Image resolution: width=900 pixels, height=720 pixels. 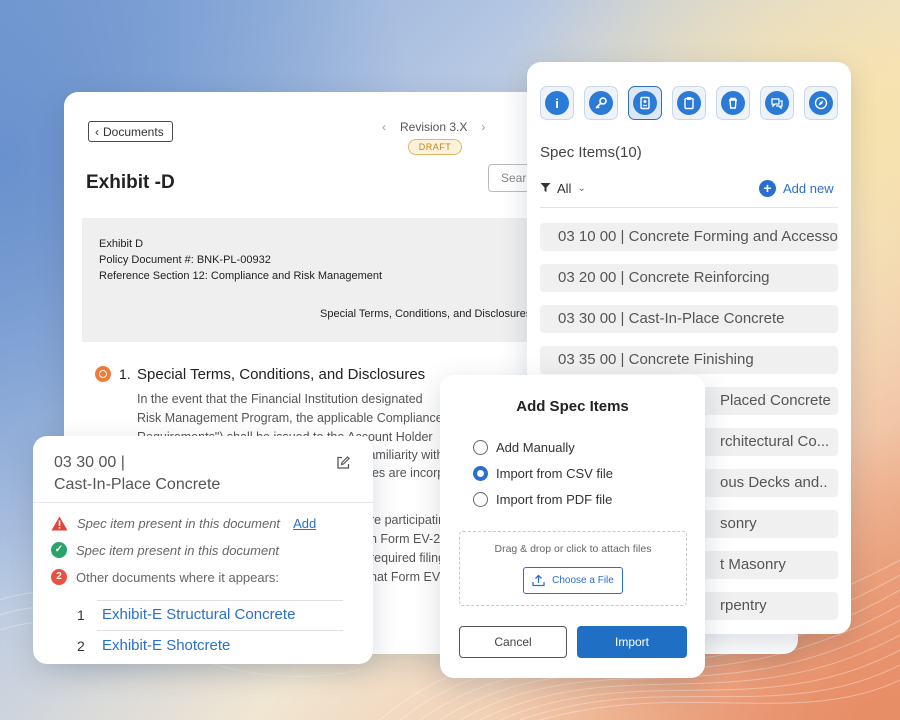 I want to click on chevron-down-icon: ⌄, so click(x=581, y=188).